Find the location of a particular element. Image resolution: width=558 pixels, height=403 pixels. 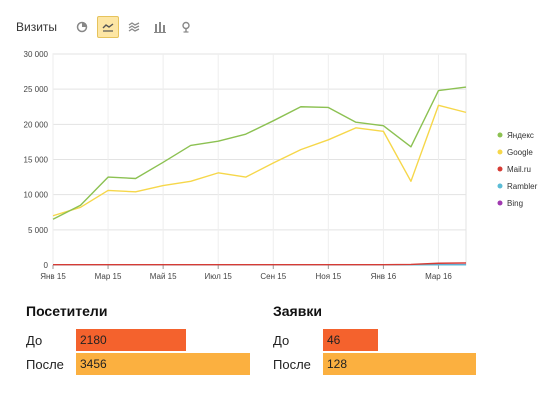

visitors-block: Посетители До 2180 После 3456 is located at coordinates (138, 340).